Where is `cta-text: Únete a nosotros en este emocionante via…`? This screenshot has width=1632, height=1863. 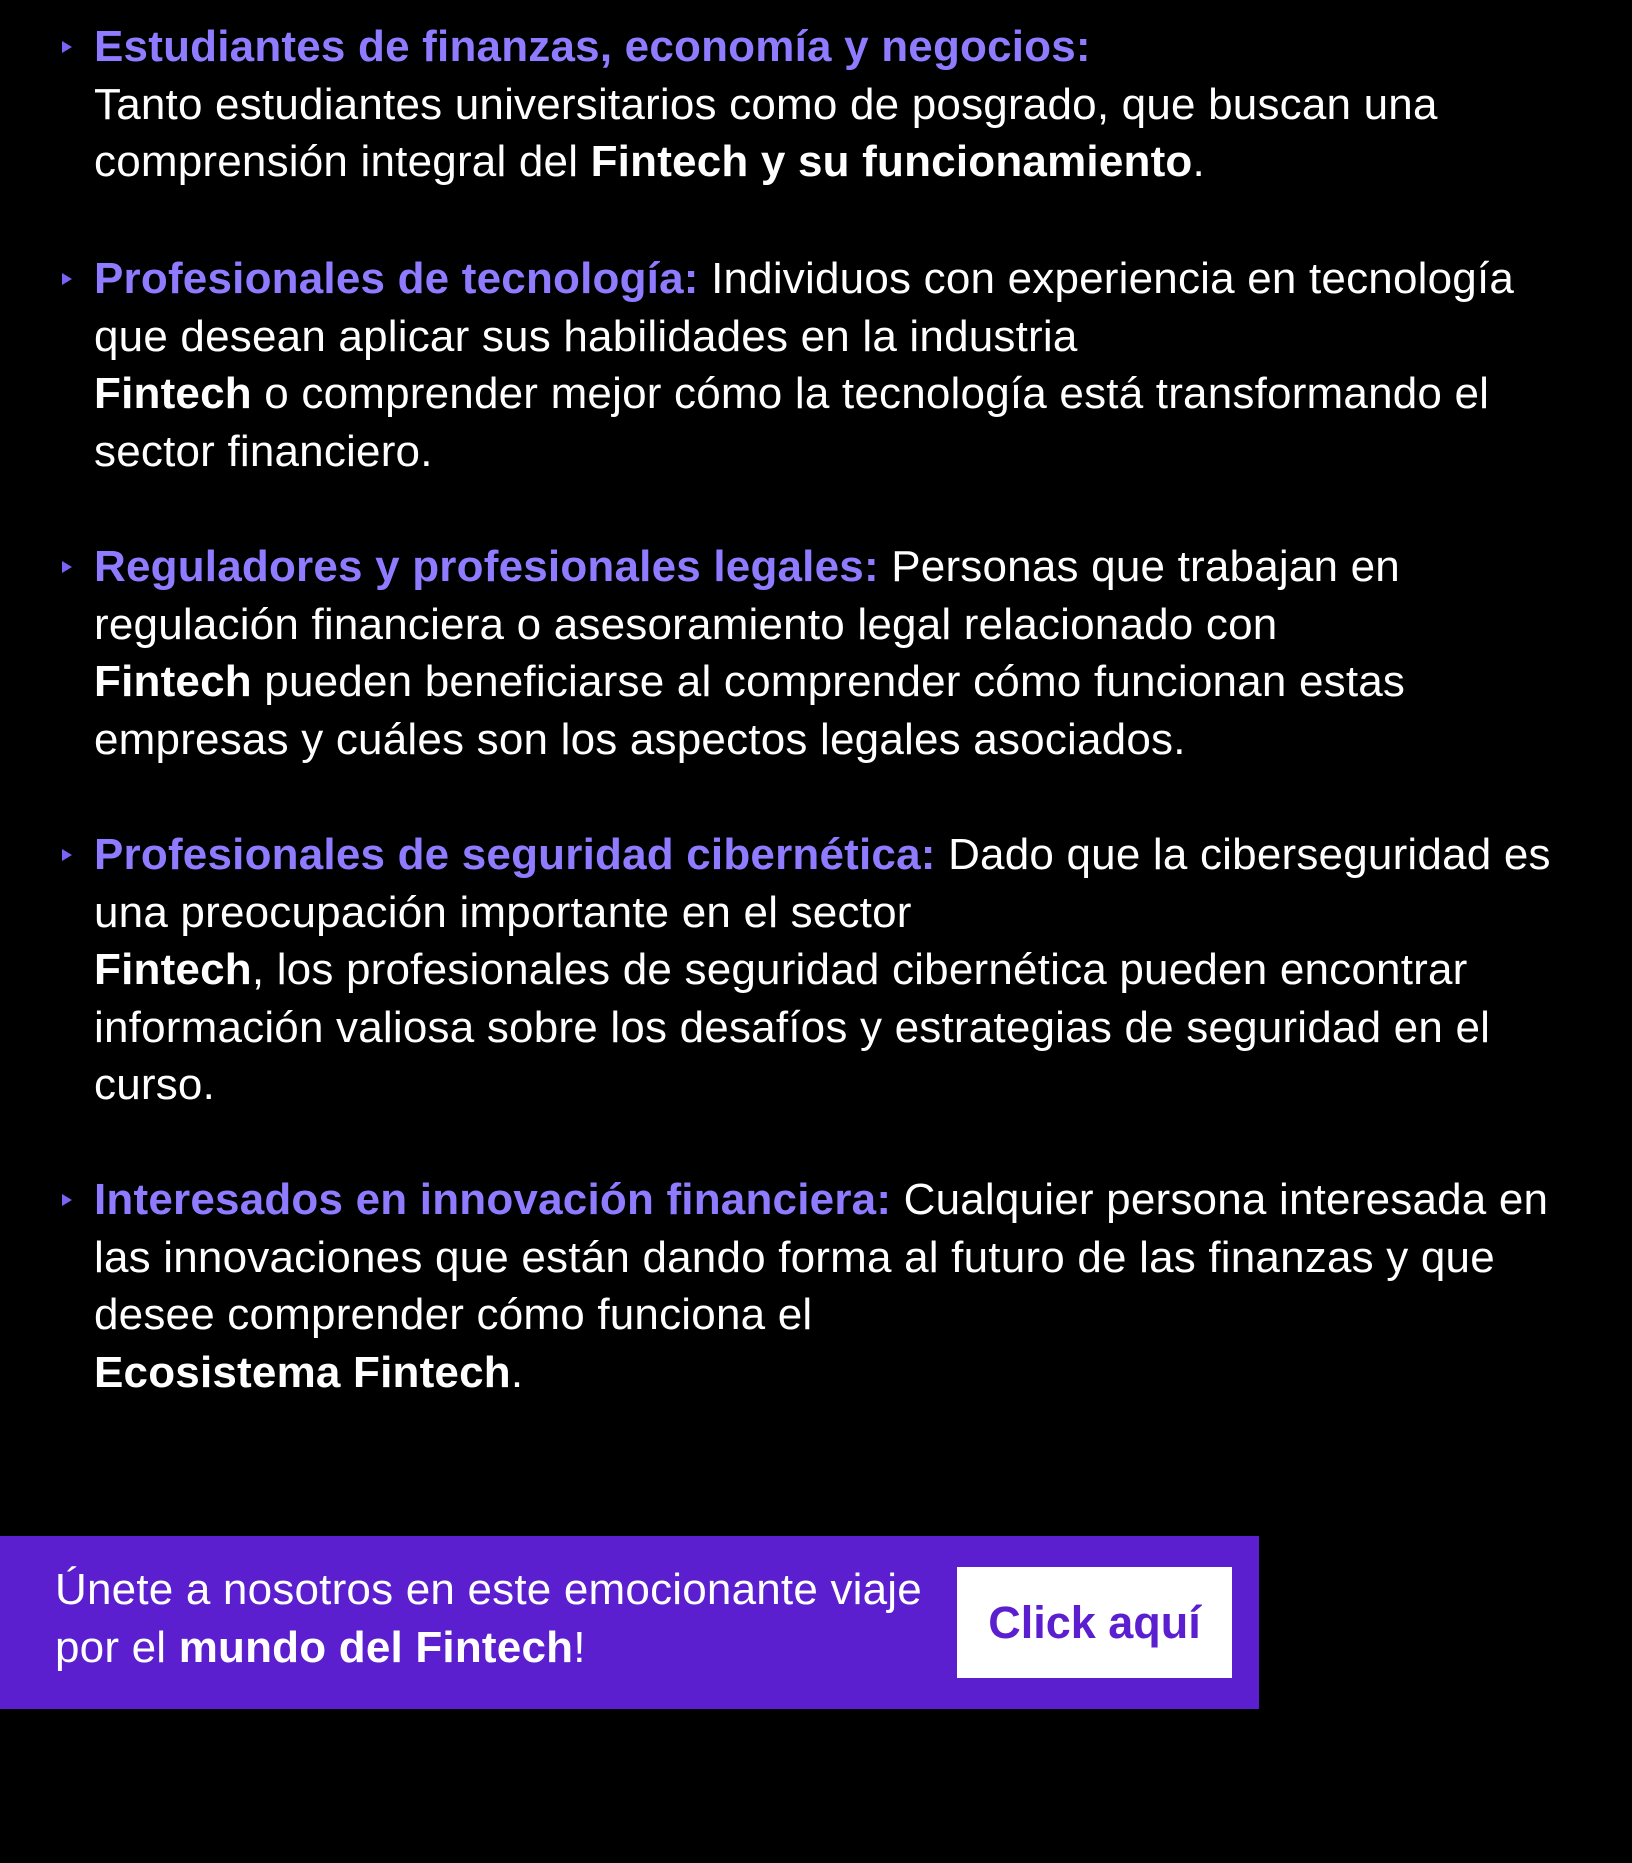 cta-text: Únete a nosotros en este emocionante via… is located at coordinates (505, 1618).